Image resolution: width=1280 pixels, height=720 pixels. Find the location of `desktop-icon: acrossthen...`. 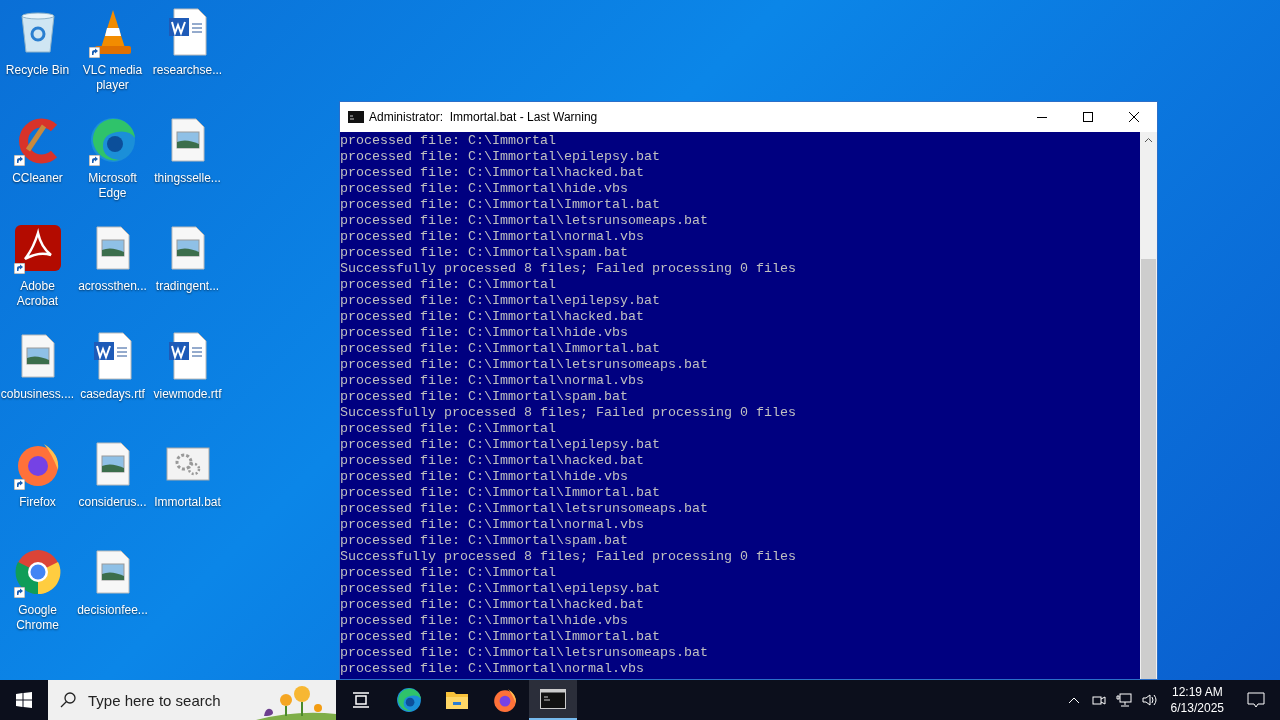

desktop-icon: acrossthen... is located at coordinates (112, 276).